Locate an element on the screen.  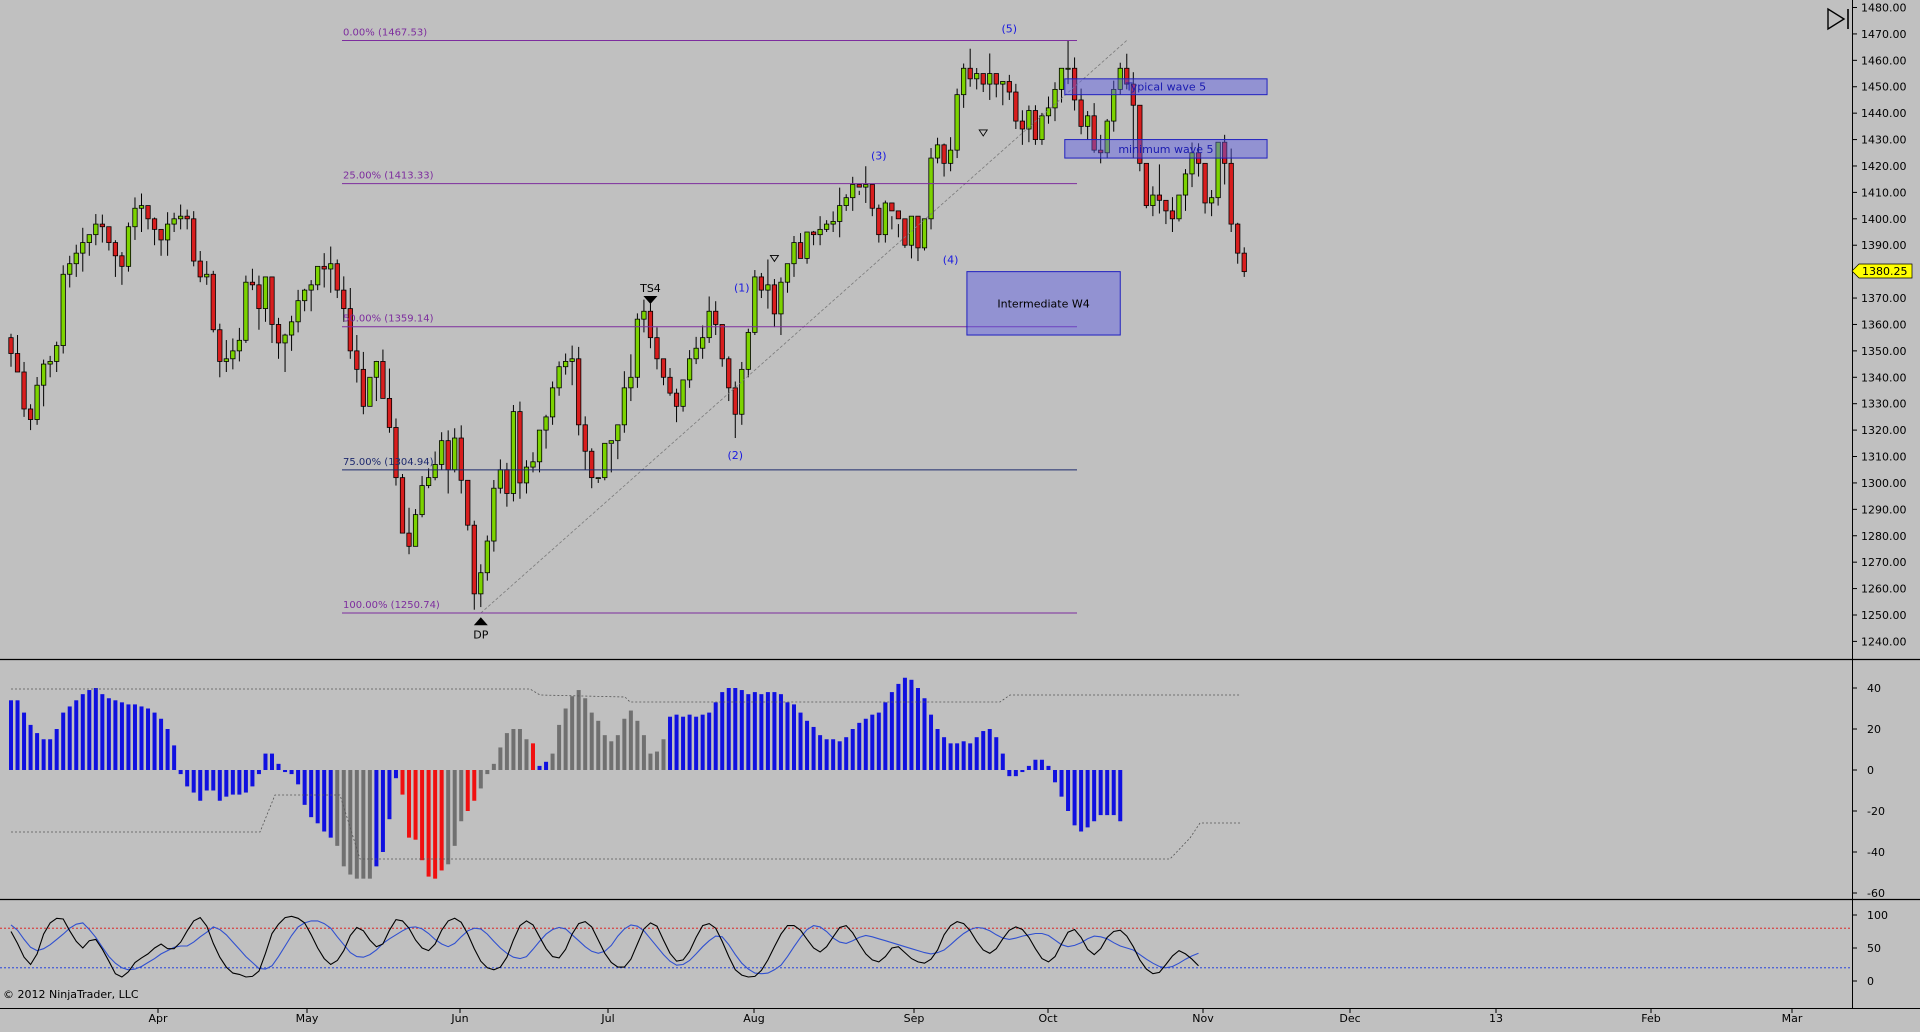
price-tick-label: 1240.00 is located at coordinates (1884, 641).